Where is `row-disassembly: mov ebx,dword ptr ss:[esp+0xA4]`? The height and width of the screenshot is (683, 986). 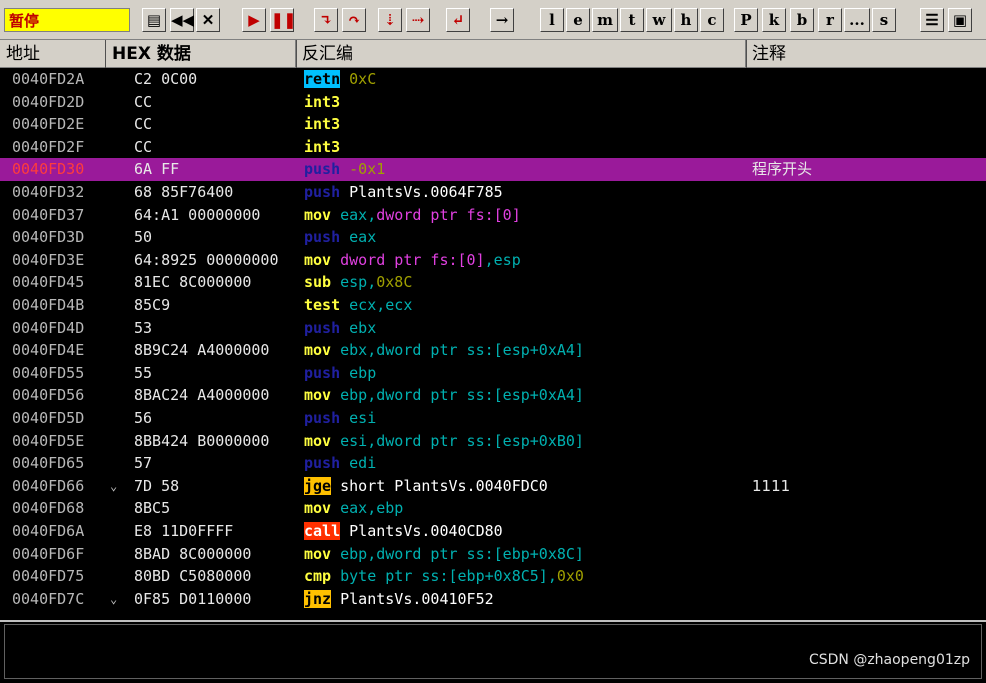 row-disassembly: mov ebx,dword ptr ss:[esp+0xA4] is located at coordinates (444, 350).